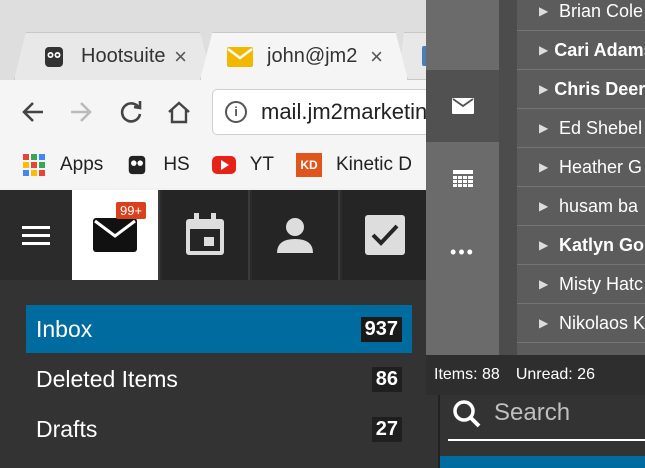  Describe the element at coordinates (599, 49) in the screenshot. I see `contact-name: Cari Adams` at that location.